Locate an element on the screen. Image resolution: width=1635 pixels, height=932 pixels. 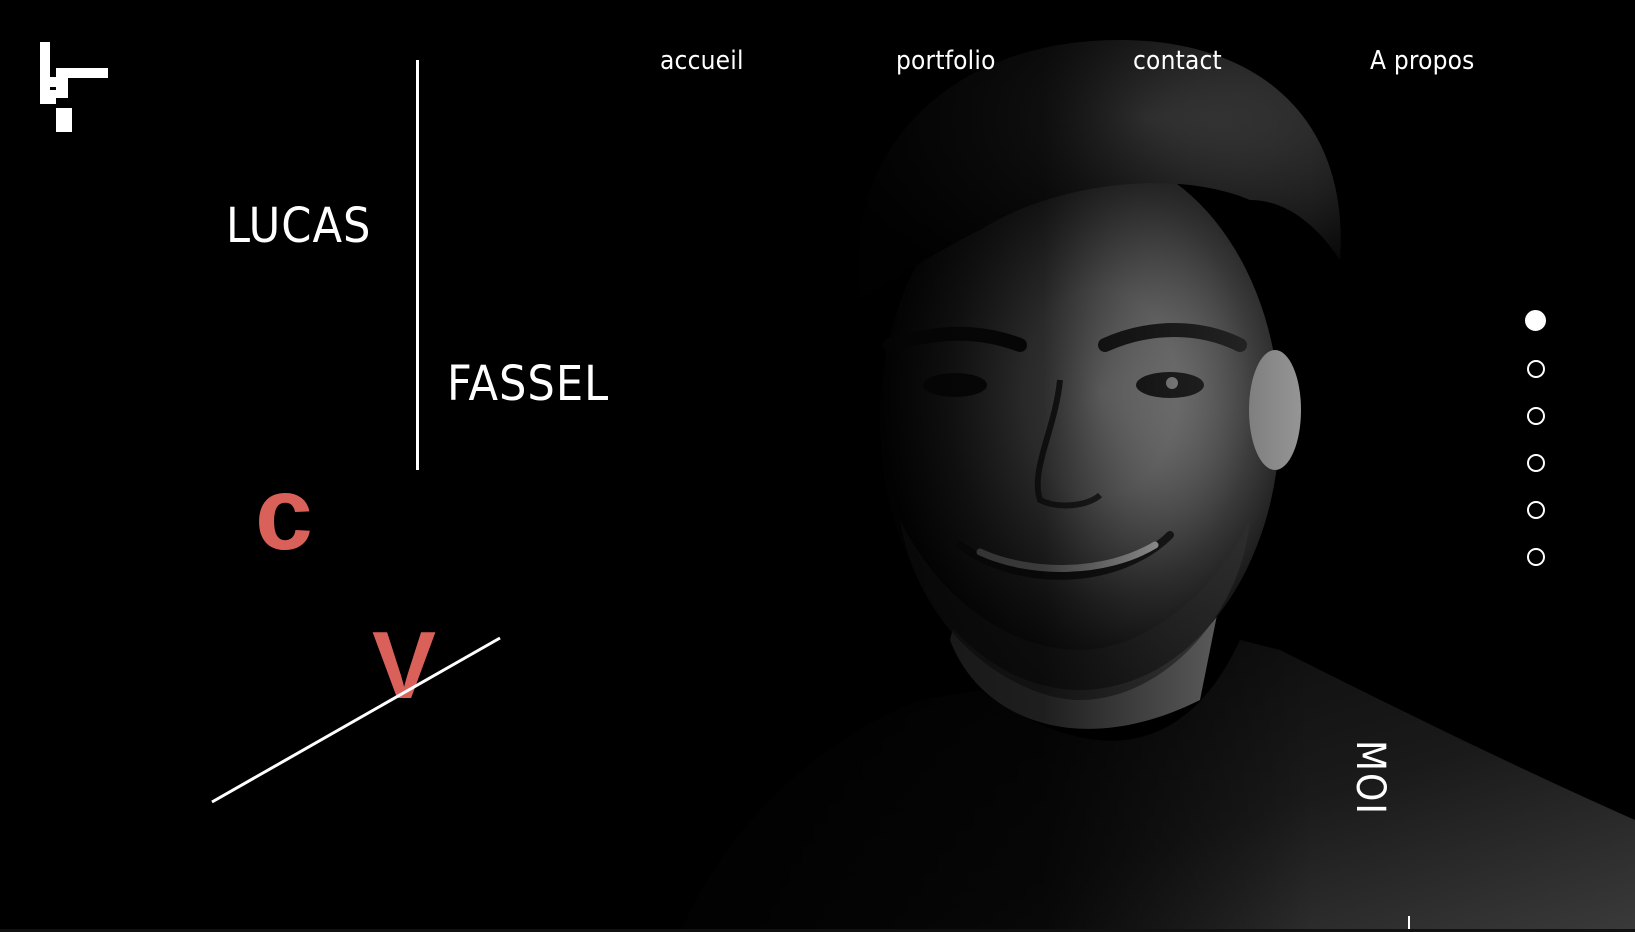
side-label-moi: MOI is located at coordinates (1370, 778).